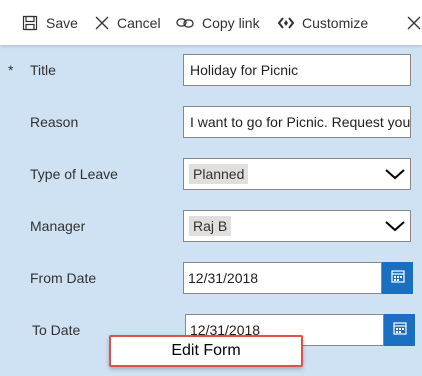 This screenshot has width=422, height=376. What do you see at coordinates (297, 226) in the screenshot?
I see `manager-dropdown: Raj B` at bounding box center [297, 226].